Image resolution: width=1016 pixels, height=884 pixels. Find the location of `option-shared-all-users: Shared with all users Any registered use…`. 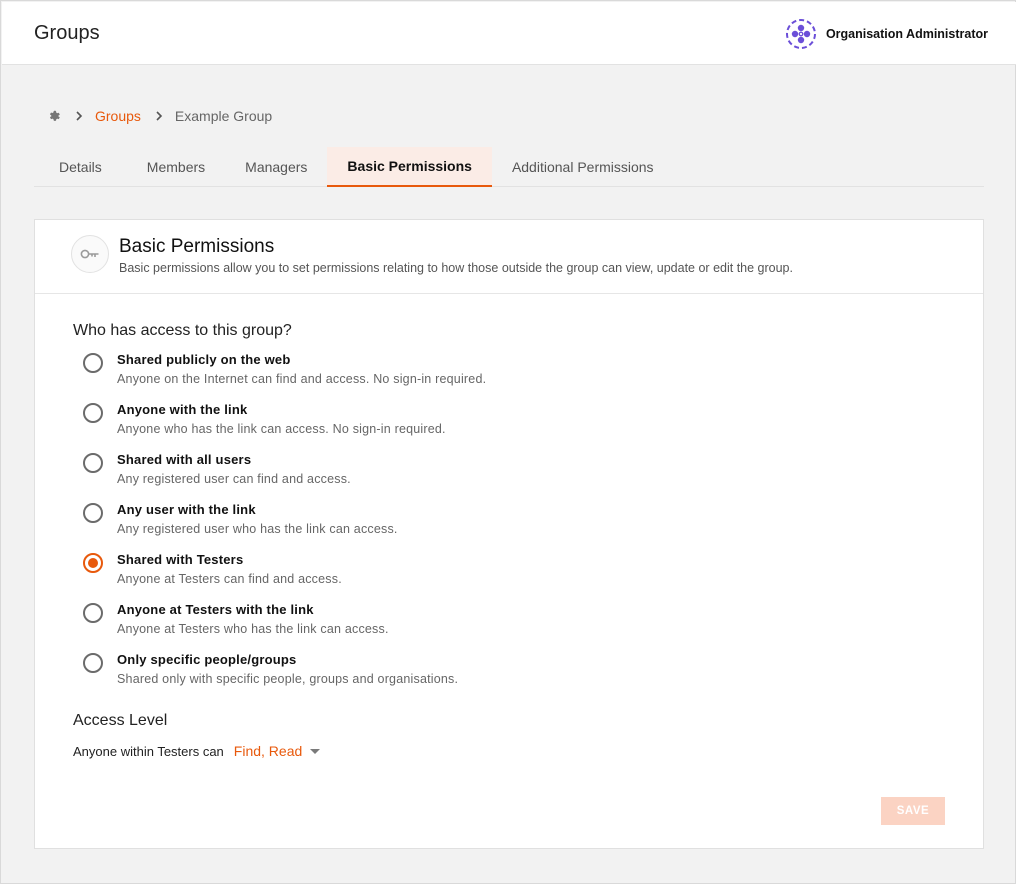

option-shared-all-users: Shared with all users Any registered use… is located at coordinates (481, 477).